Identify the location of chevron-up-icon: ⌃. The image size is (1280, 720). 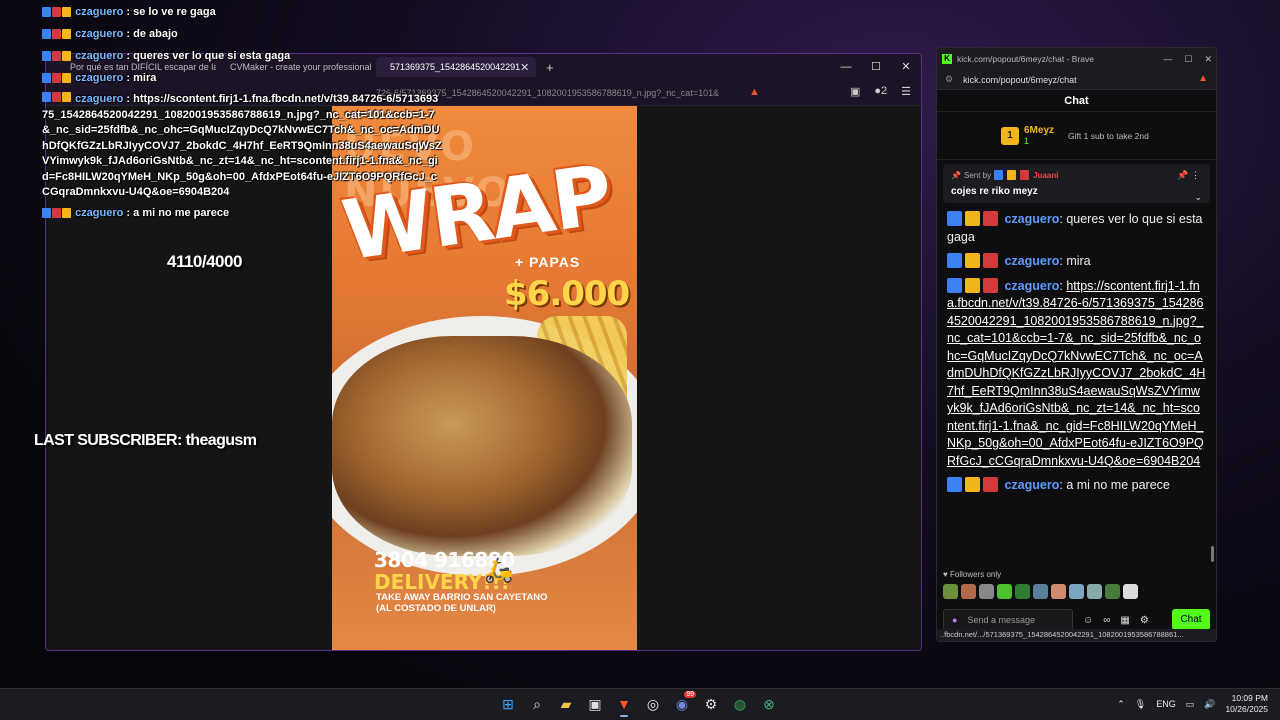
(1121, 704).